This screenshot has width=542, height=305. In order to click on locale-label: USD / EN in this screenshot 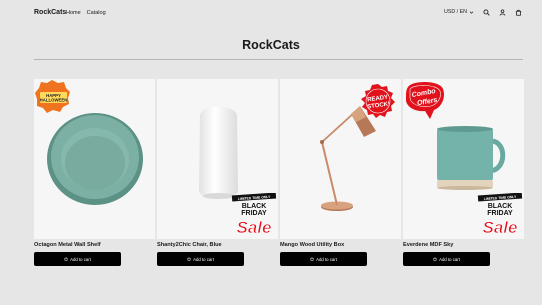, I will do `click(455, 12)`.